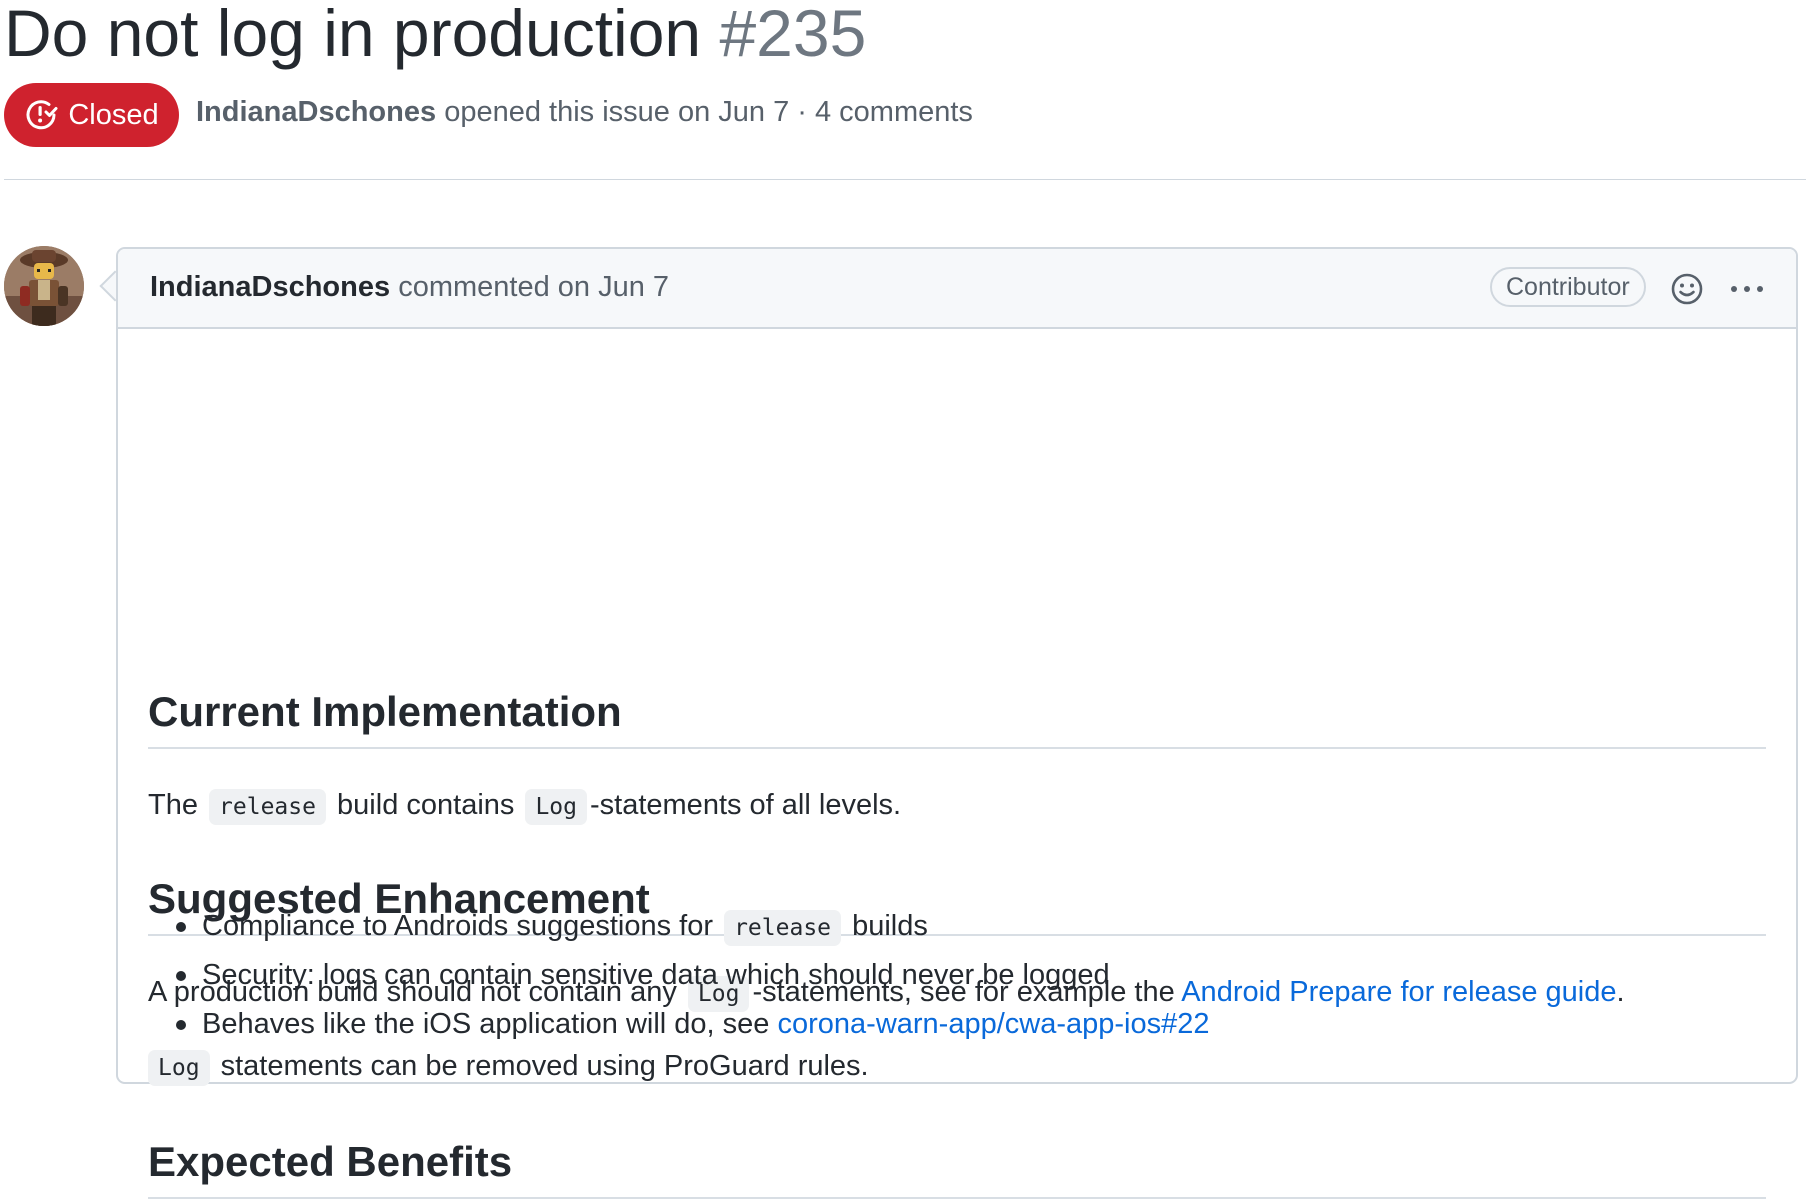  What do you see at coordinates (957, 1168) in the screenshot?
I see `heading-expected-benefits: Expected Benefits` at bounding box center [957, 1168].